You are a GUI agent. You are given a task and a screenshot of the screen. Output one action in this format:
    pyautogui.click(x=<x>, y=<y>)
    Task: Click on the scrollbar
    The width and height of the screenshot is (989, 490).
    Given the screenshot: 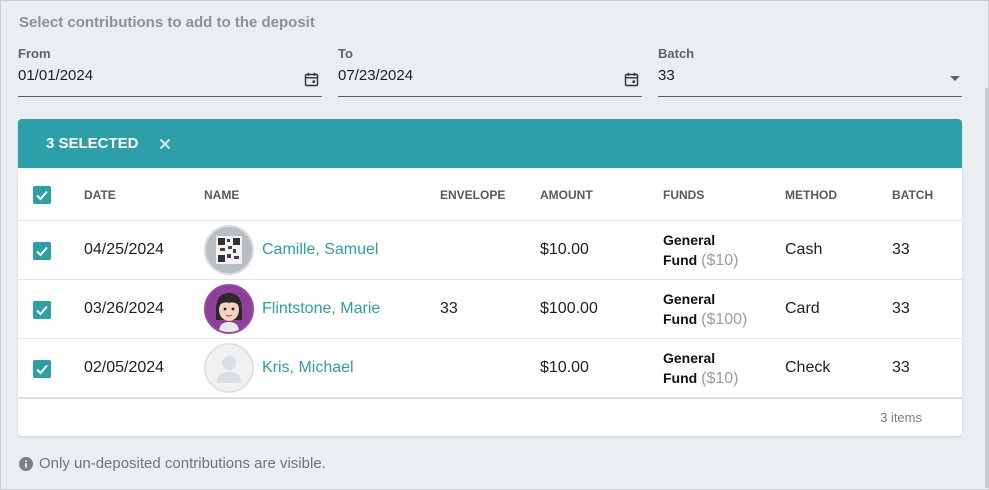 What is the action you would take?
    pyautogui.click(x=987, y=288)
    